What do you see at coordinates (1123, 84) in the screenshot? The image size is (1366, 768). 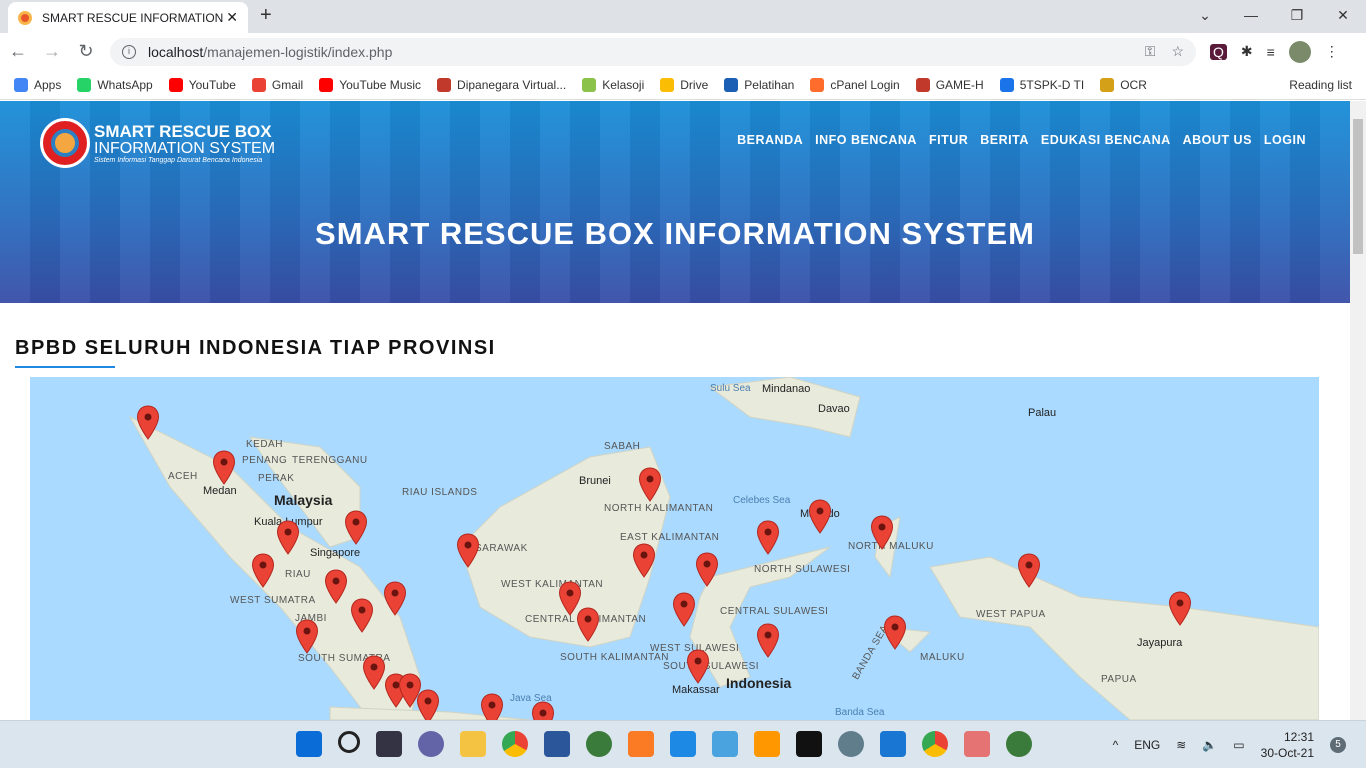 I see `bookmark-item: OCR` at bounding box center [1123, 84].